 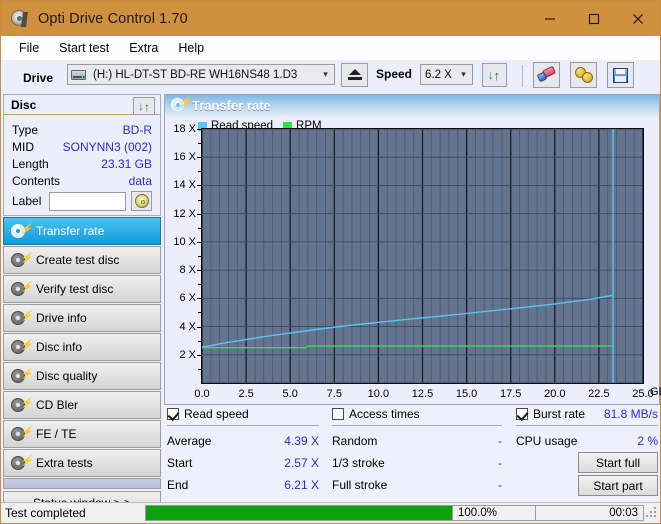 I want to click on sidebar-item-label: Drive info, so click(x=61, y=318).